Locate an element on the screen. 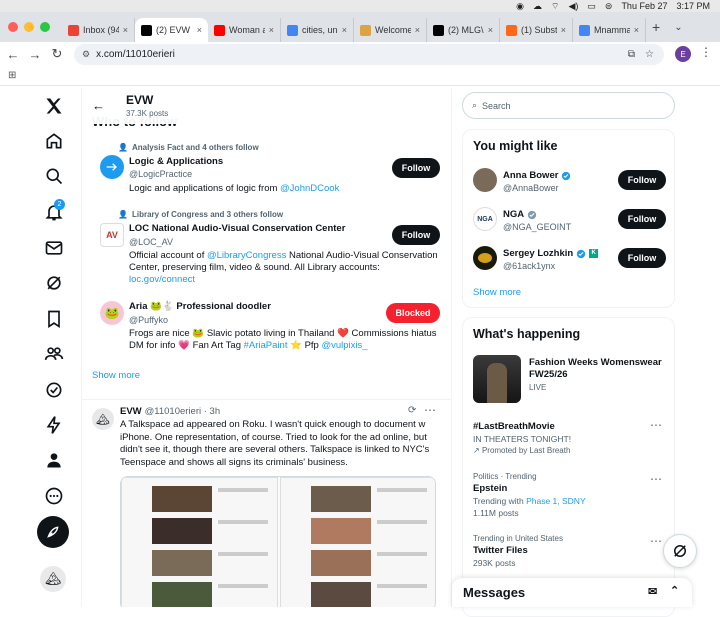  menubar-date: Thu Feb 27 is located at coordinates (644, 6).